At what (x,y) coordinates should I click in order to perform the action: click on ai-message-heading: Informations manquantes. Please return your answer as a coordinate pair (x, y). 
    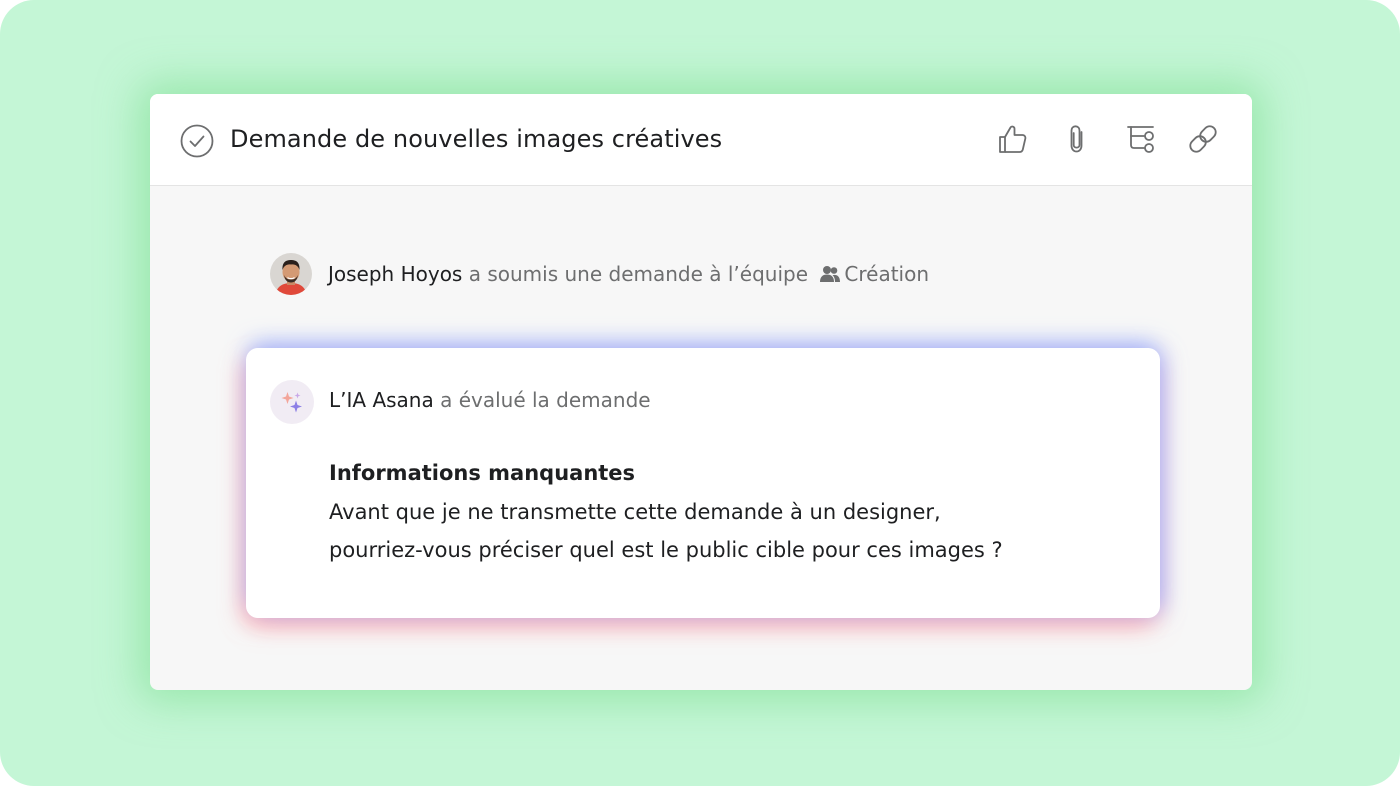
    Looking at the image, I should click on (482, 473).